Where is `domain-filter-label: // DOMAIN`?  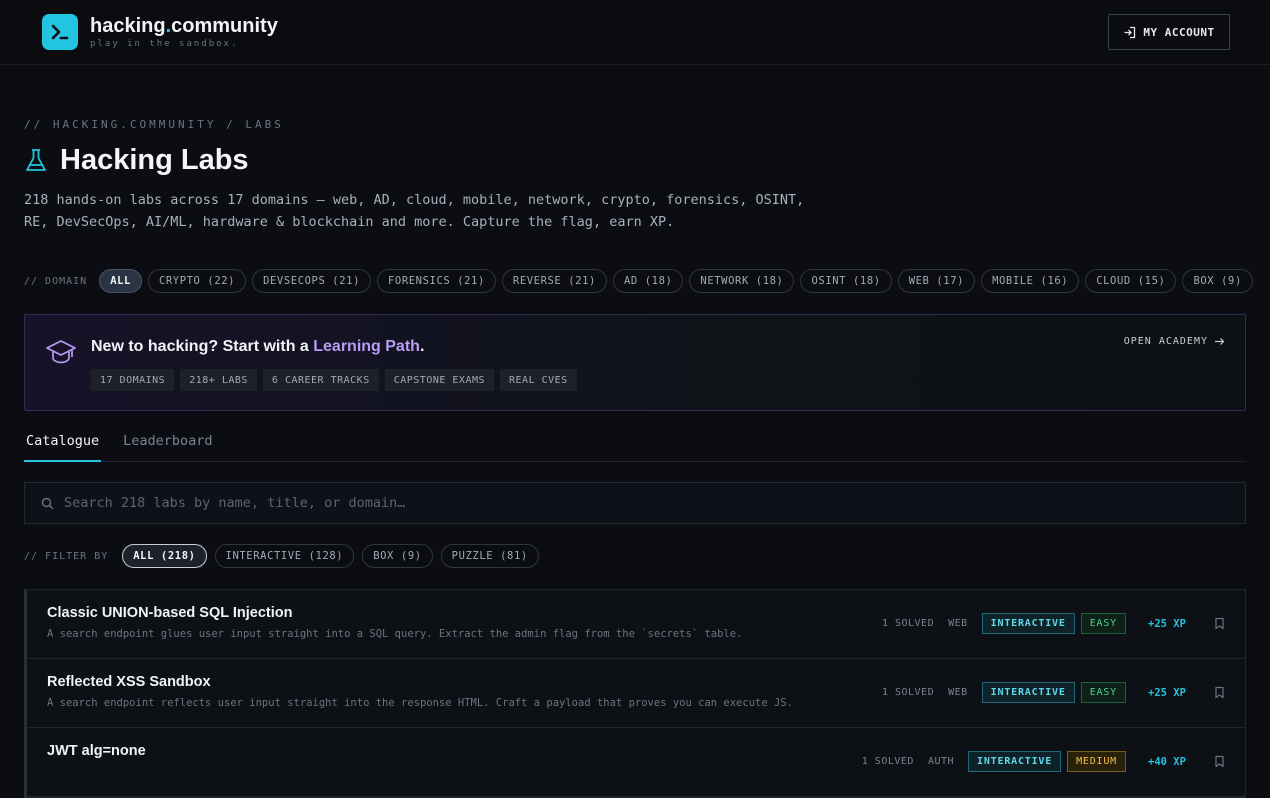
domain-filter-label: // DOMAIN is located at coordinates (56, 281).